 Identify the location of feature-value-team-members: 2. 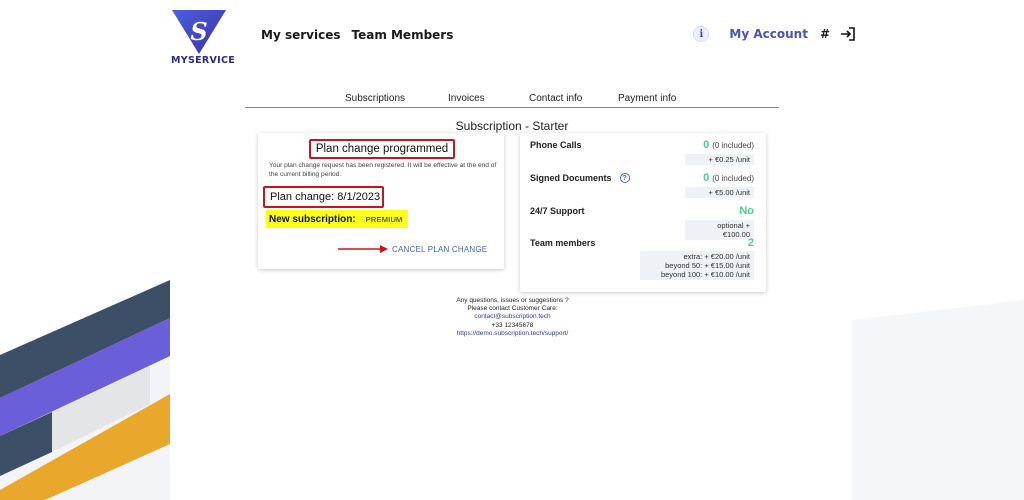
(751, 243).